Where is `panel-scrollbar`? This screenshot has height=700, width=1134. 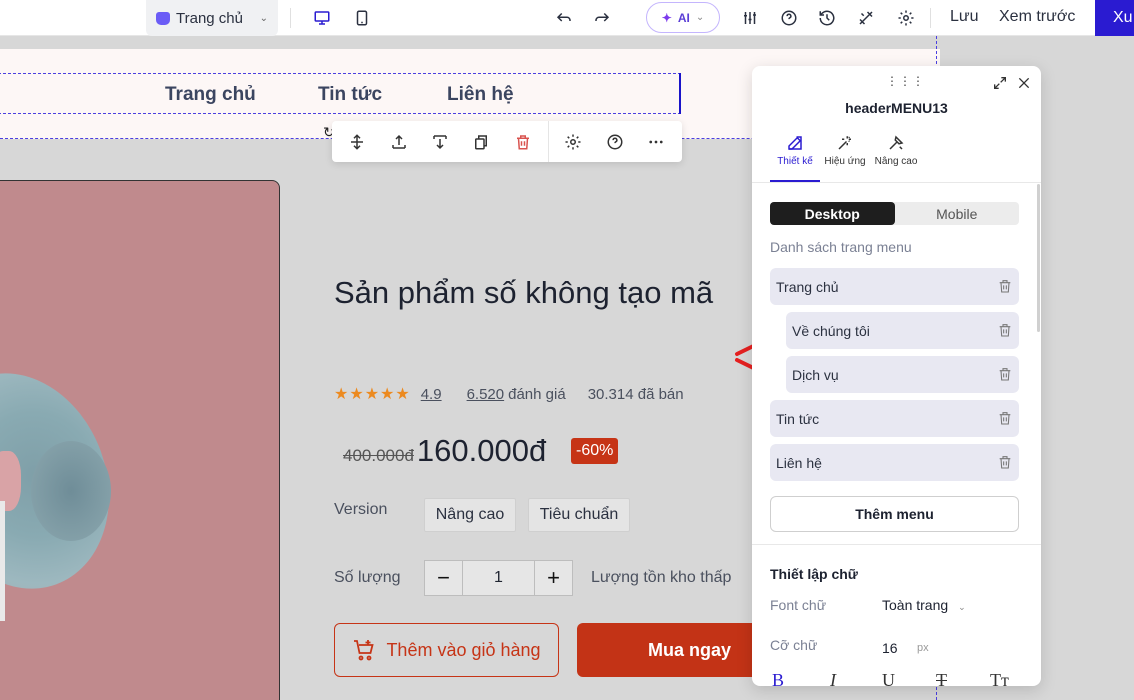 panel-scrollbar is located at coordinates (1038, 258).